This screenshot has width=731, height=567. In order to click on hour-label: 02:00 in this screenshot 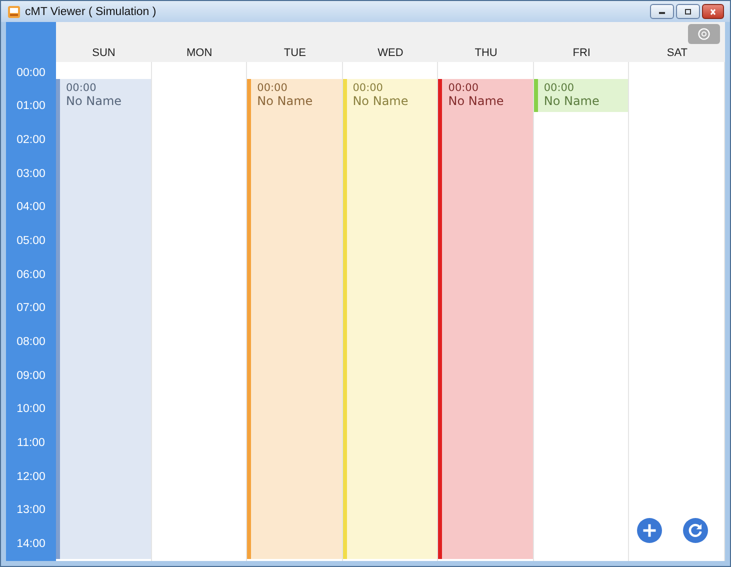, I will do `click(31, 140)`.